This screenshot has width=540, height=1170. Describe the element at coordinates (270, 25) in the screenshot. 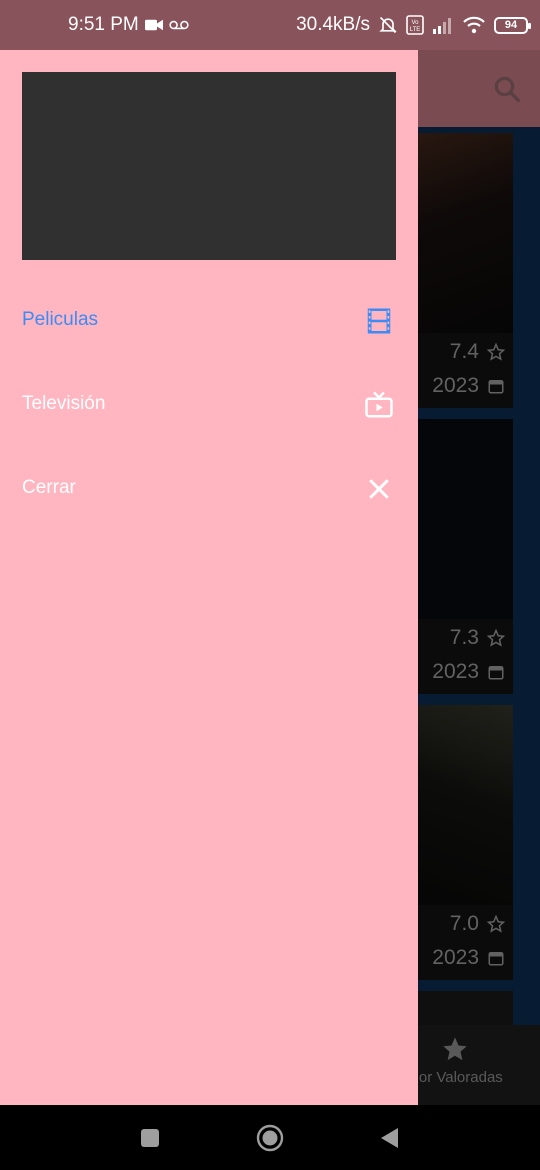

I see `status-bar: 9:51 PM 30.4kB/s Vo LTE 94` at that location.